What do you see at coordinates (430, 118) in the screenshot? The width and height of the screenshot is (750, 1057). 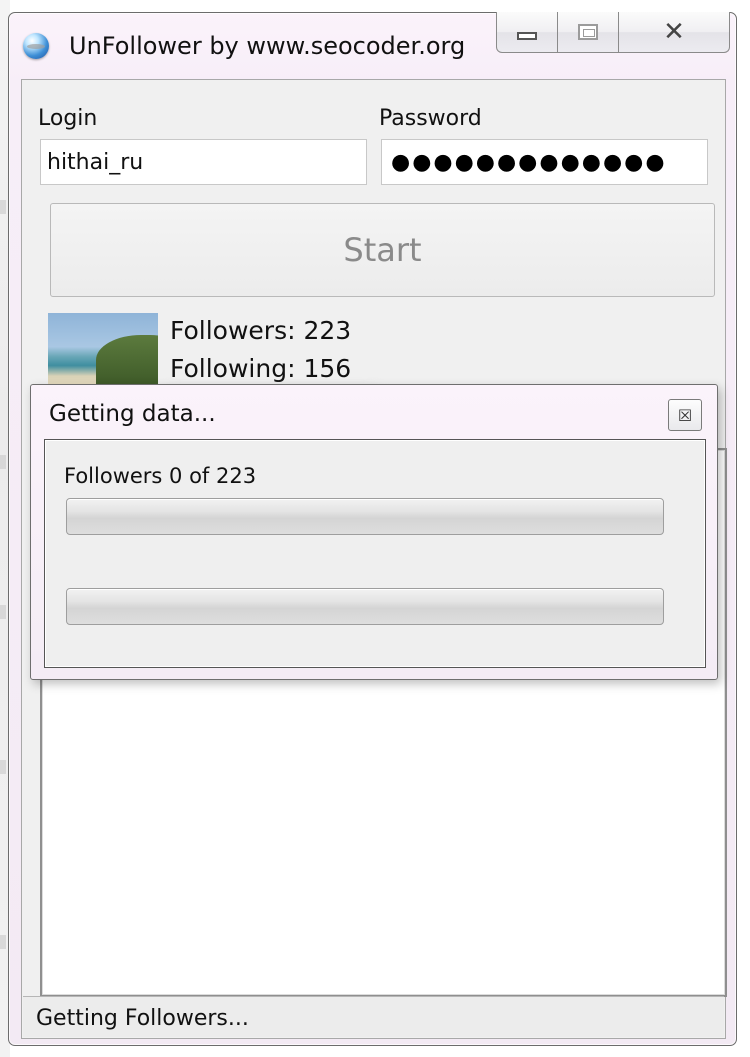 I see `password-label: Password` at bounding box center [430, 118].